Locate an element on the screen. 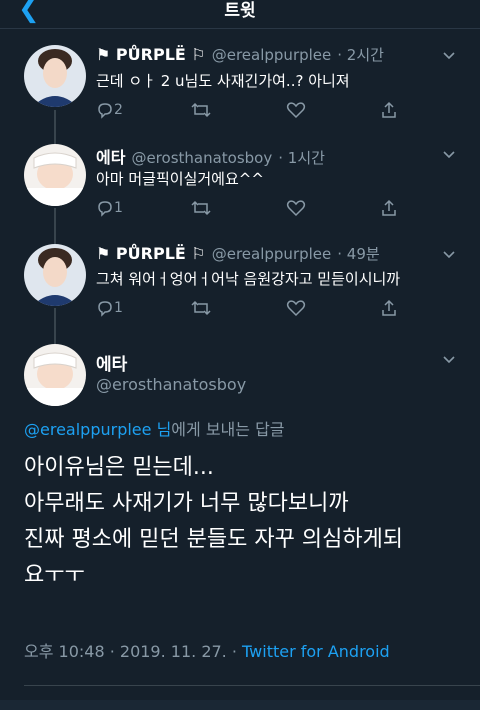 The image size is (480, 710). top-bar: ❮ 트윗 is located at coordinates (240, 14).